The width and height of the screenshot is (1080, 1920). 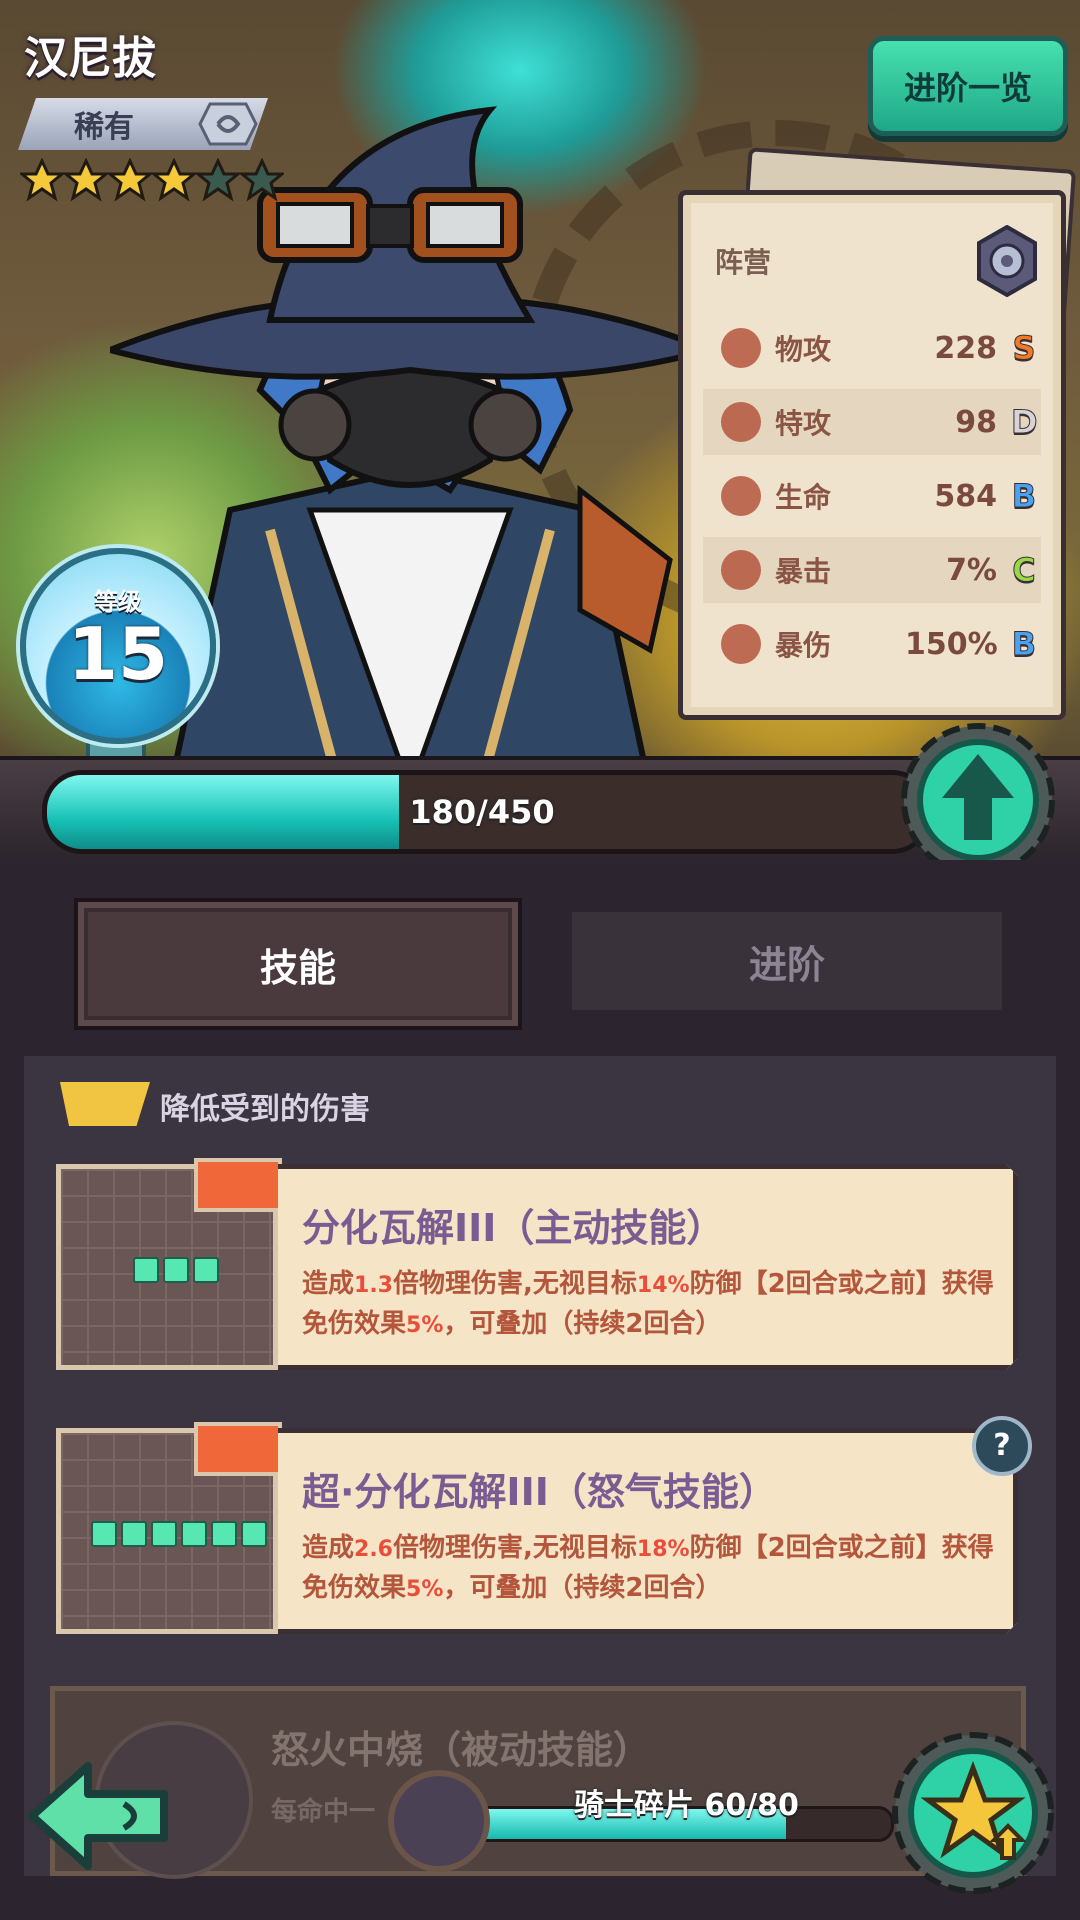 What do you see at coordinates (973, 1813) in the screenshot?
I see `star-upgrade-button` at bounding box center [973, 1813].